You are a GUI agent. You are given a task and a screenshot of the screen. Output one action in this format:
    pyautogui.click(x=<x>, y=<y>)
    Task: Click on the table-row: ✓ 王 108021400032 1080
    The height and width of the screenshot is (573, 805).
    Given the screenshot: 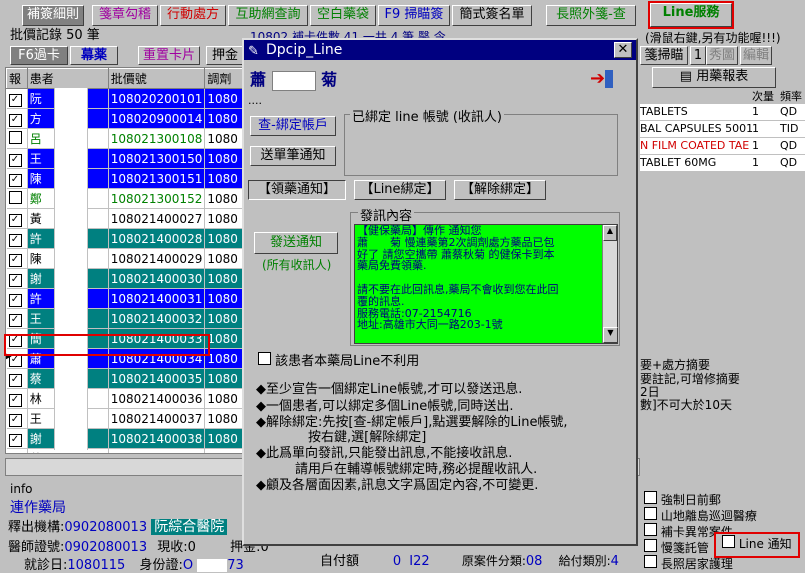 What is the action you would take?
    pyautogui.click(x=126, y=318)
    